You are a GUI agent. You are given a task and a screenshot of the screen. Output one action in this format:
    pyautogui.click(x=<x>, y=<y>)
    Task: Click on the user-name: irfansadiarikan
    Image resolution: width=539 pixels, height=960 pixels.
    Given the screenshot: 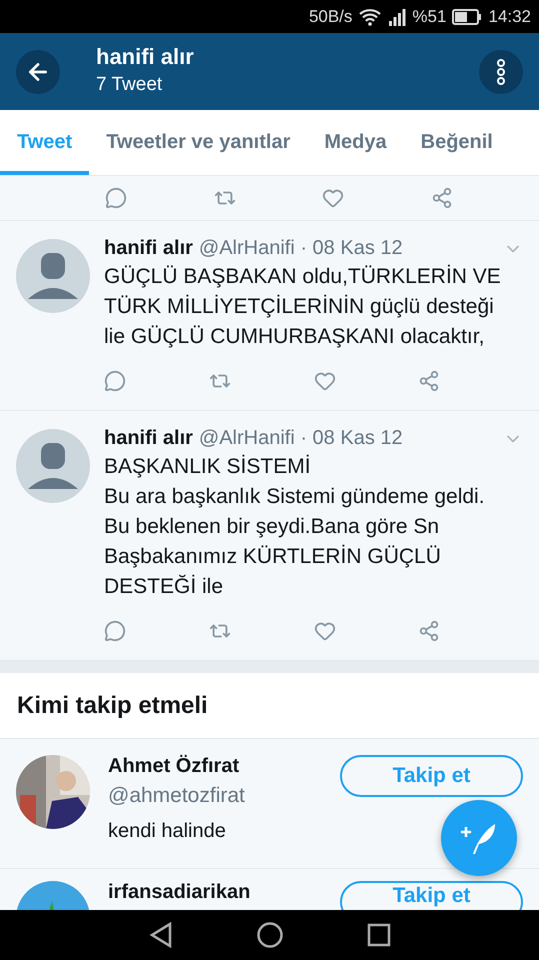 What is the action you would take?
    pyautogui.click(x=180, y=892)
    